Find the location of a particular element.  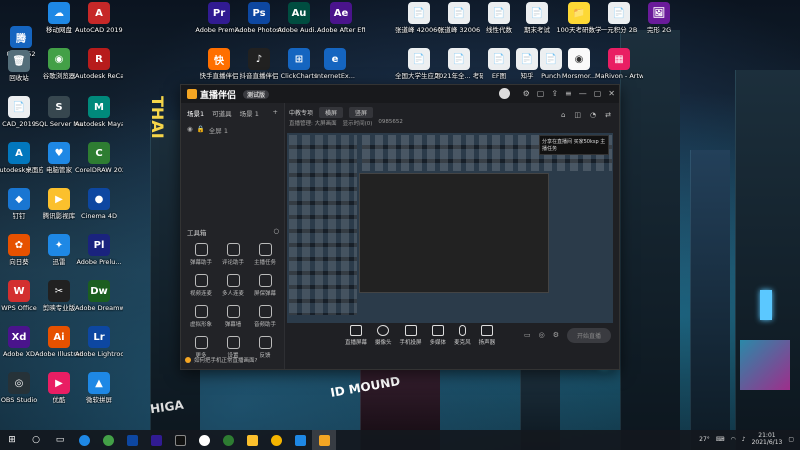

desktop-icon: M Autodesk Maya is located at coordinates (99, 112).